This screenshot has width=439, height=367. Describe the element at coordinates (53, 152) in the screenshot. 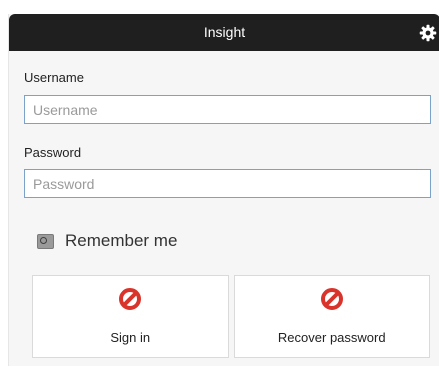

I see `password-label: Password` at that location.